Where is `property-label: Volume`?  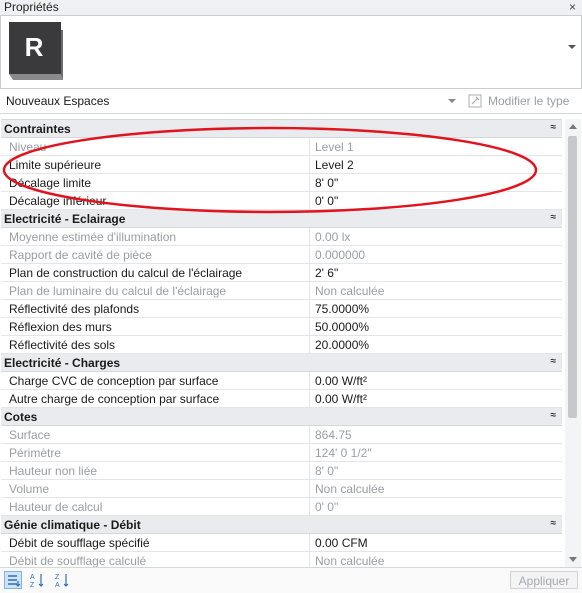 property-label: Volume is located at coordinates (29, 489).